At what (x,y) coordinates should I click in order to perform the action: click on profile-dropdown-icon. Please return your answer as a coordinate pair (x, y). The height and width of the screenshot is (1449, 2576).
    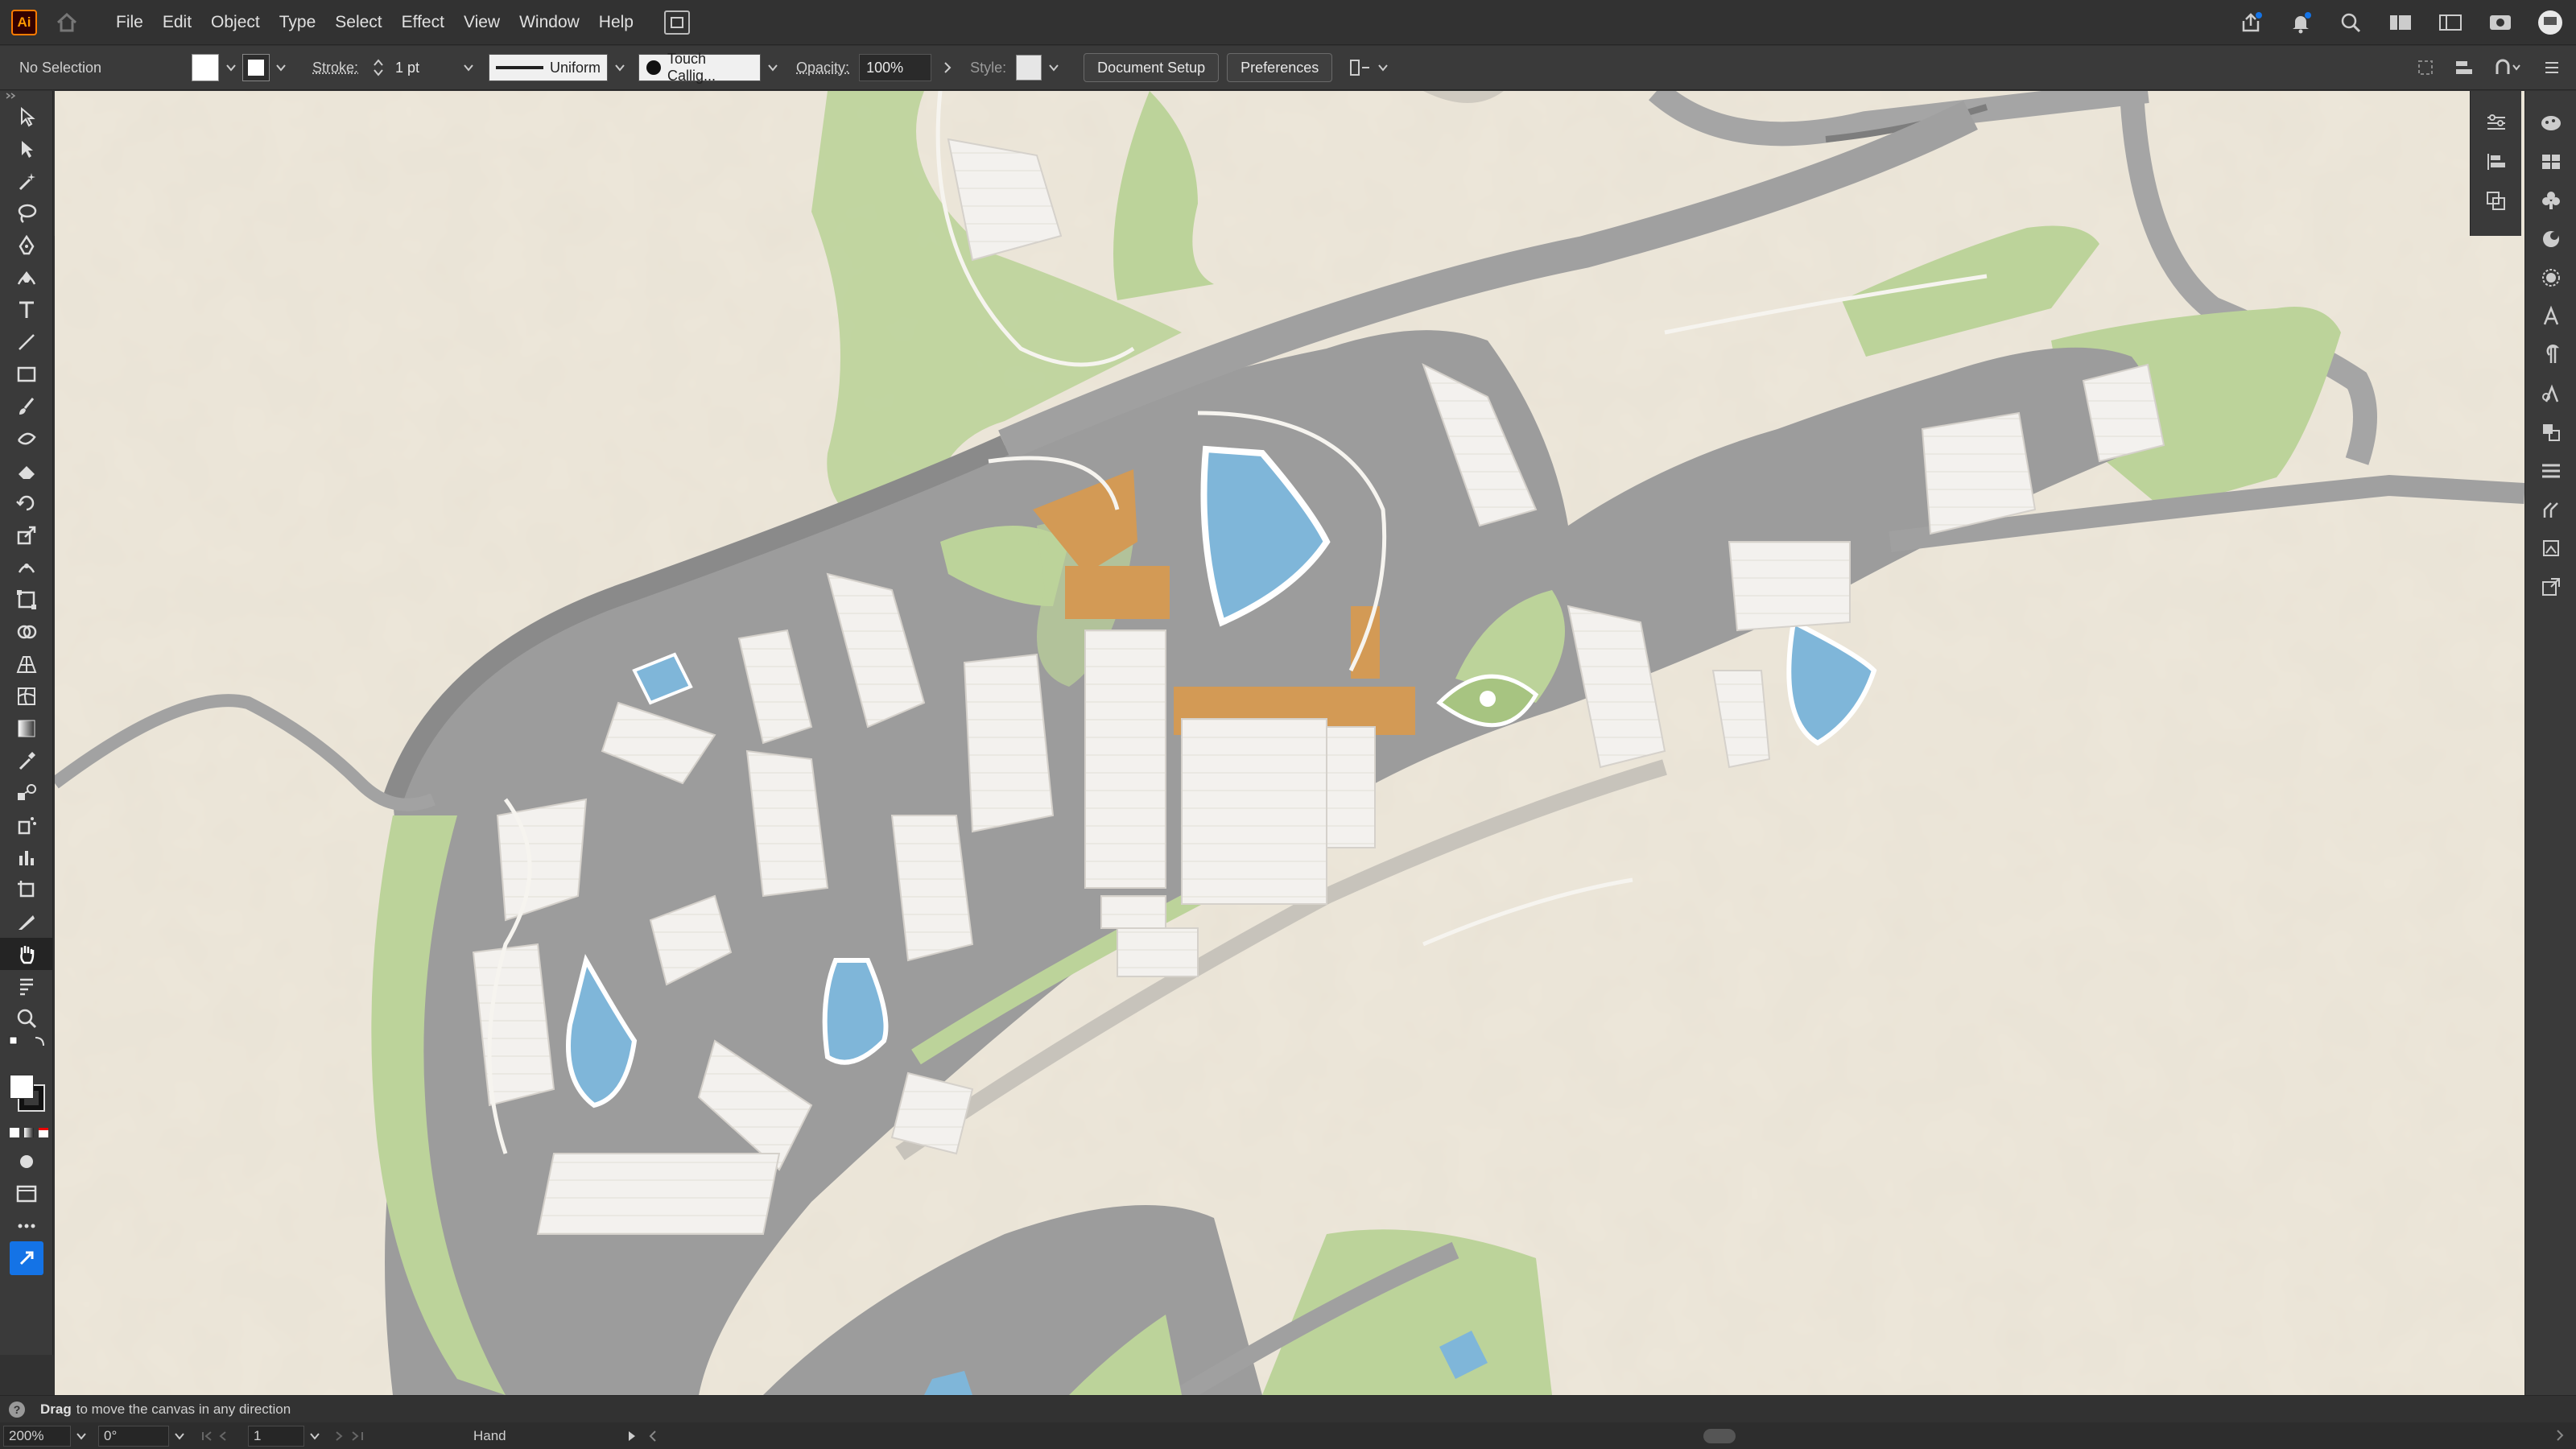
    Looking at the image, I should click on (619, 67).